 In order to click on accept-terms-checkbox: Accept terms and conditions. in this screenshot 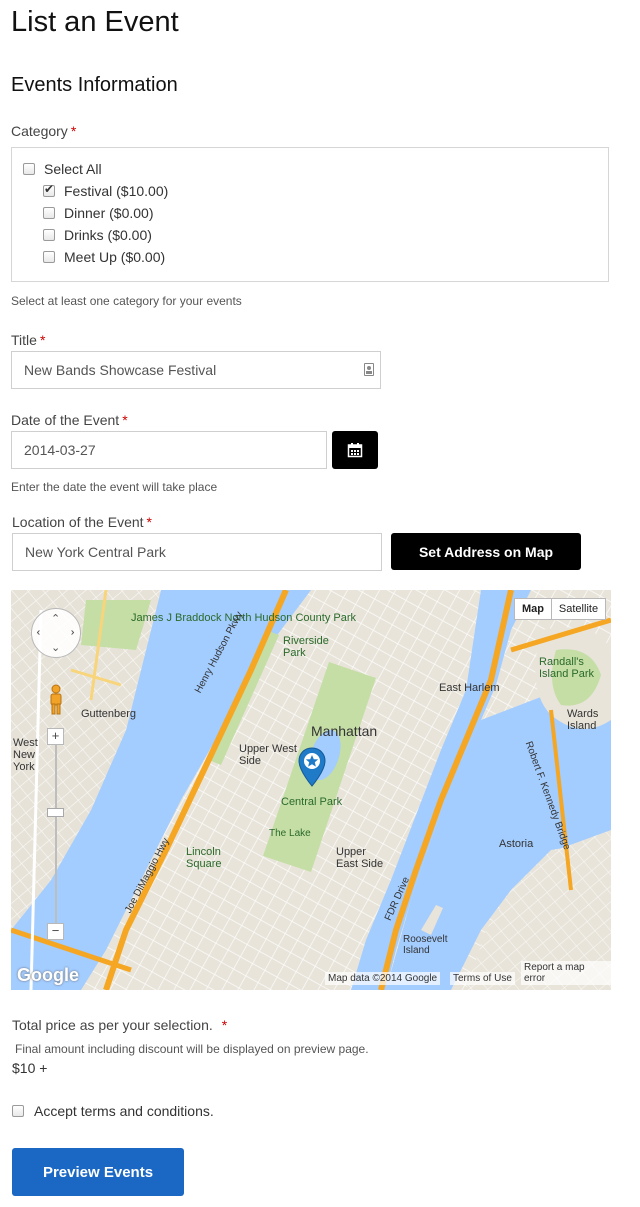, I will do `click(113, 1111)`.